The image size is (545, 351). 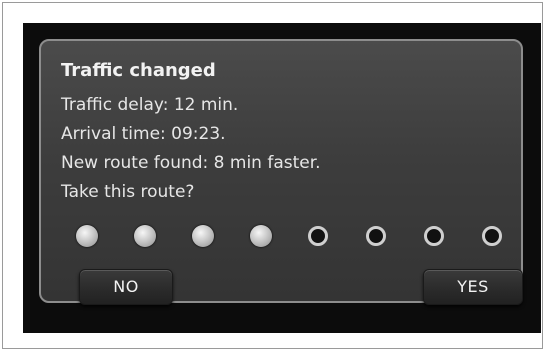 What do you see at coordinates (138, 70) in the screenshot?
I see `dialog-title: Traffic changed` at bounding box center [138, 70].